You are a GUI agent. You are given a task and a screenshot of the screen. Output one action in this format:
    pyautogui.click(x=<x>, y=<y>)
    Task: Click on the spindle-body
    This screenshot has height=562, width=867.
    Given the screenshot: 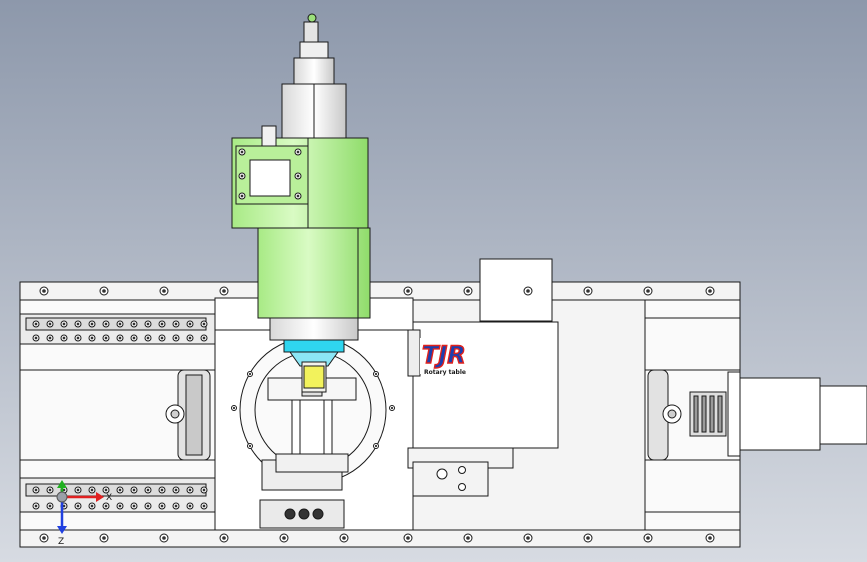 What is the action you would take?
    pyautogui.click(x=314, y=284)
    